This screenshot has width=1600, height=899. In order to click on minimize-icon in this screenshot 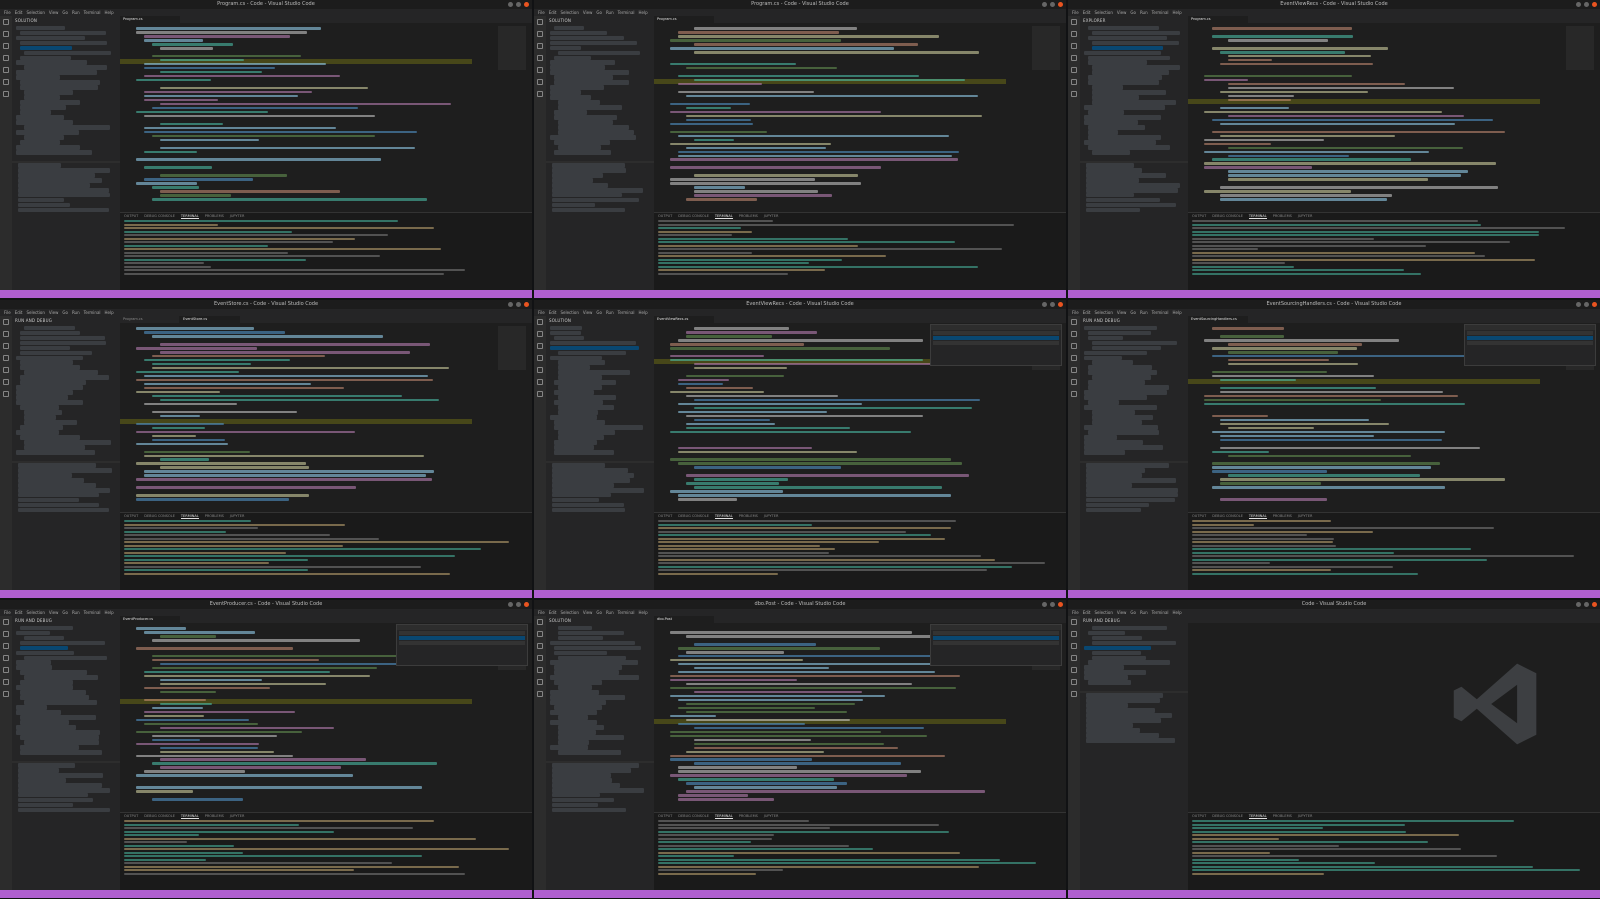, I will do `click(1044, 604)`.